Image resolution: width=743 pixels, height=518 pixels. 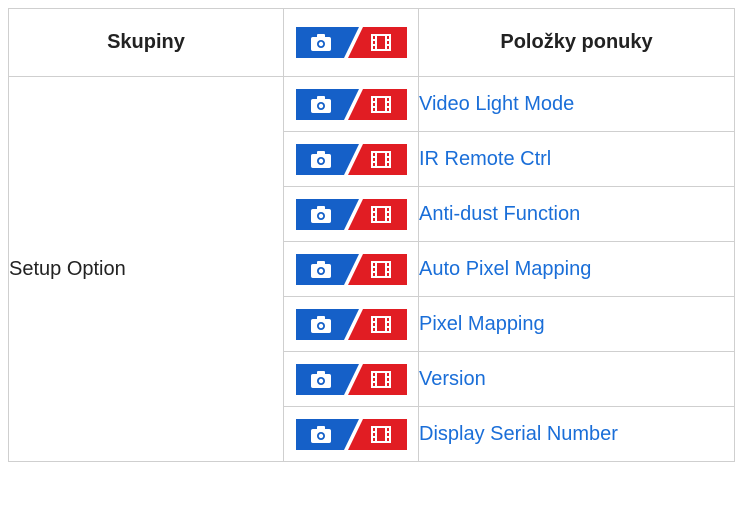 I want to click on menu-item-cell: Version, so click(x=576, y=379).